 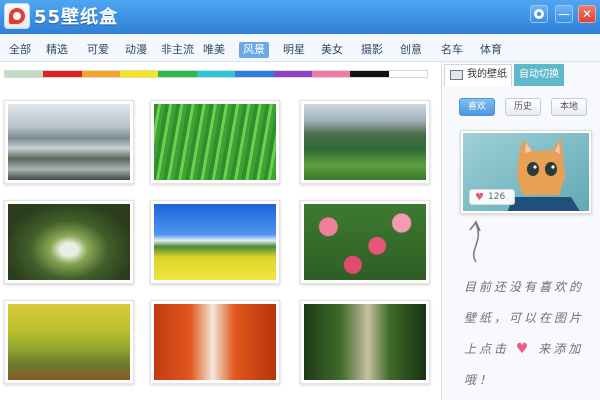 I want to click on like-count-badge: ♥ 126, so click(x=492, y=197).